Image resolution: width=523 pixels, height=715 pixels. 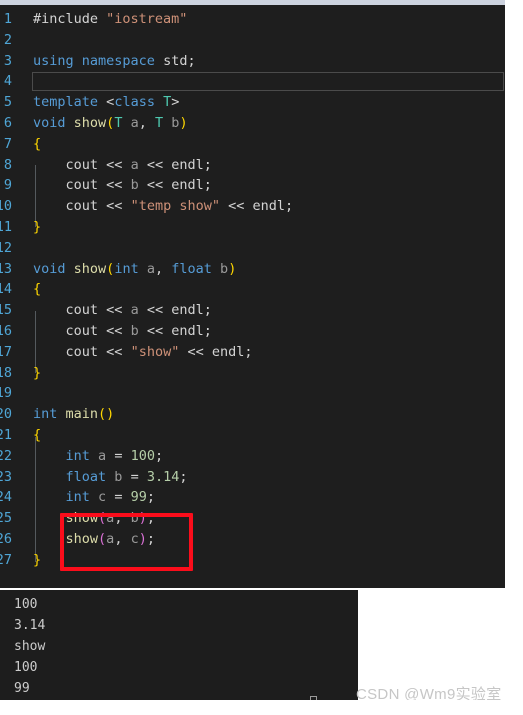 I want to click on line-number: 27, so click(x=6, y=559).